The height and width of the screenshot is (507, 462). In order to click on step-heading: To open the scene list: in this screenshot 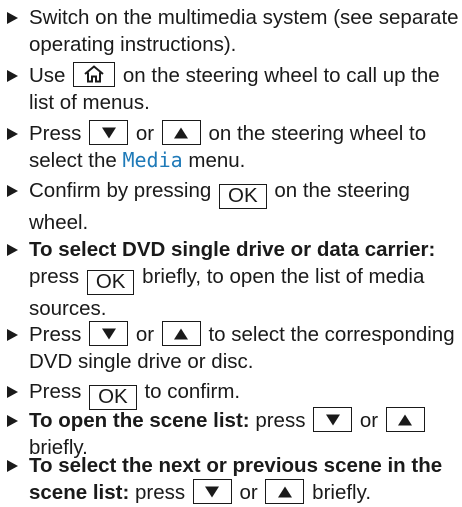, I will do `click(139, 420)`.